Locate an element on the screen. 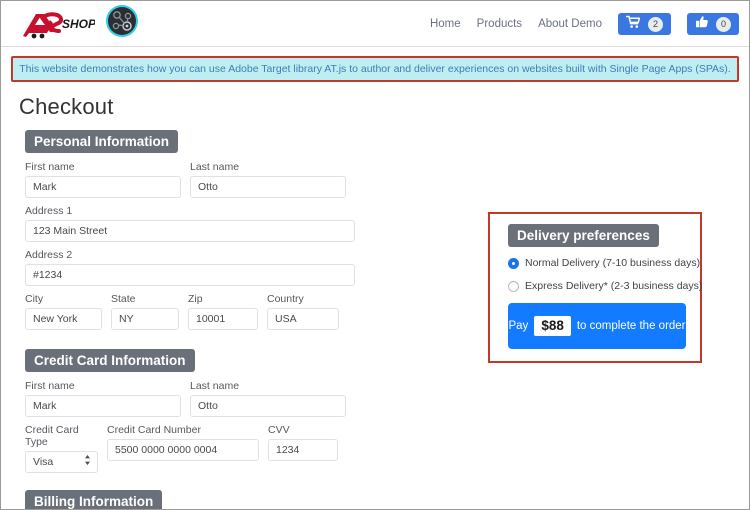 The width and height of the screenshot is (750, 510). page-title: Checkout is located at coordinates (66, 106).